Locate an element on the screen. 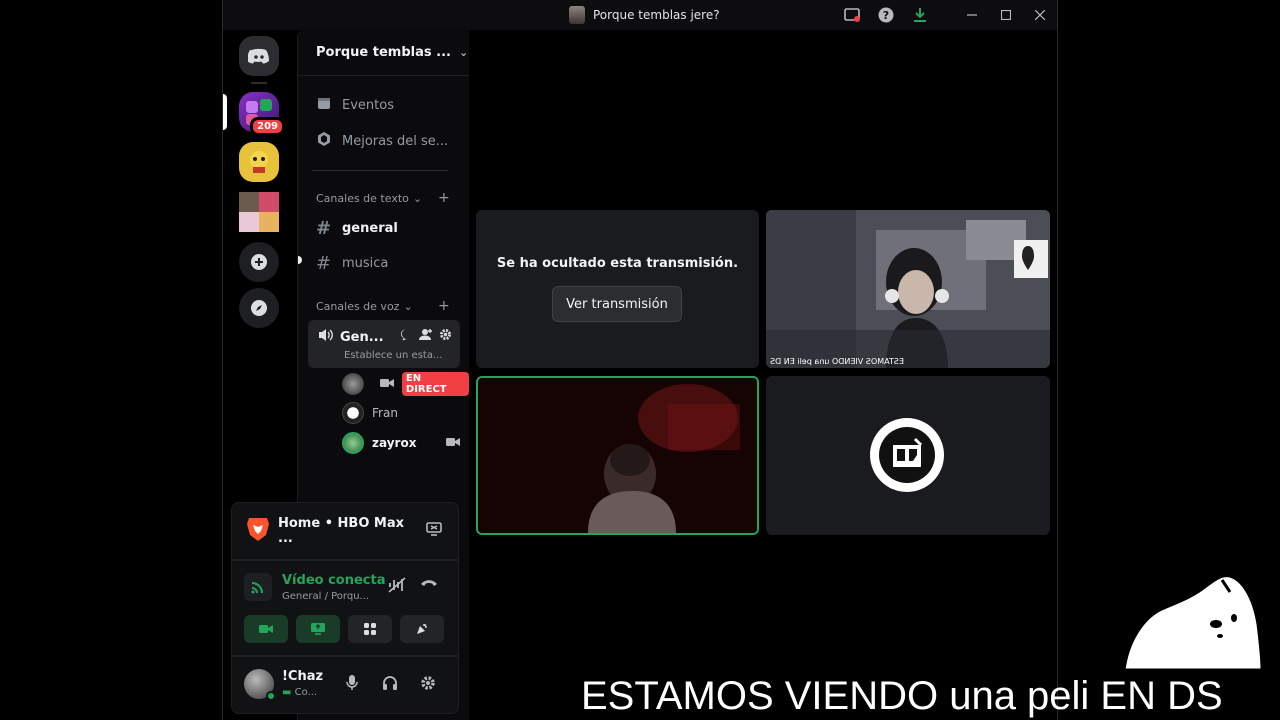 Image resolution: width=1280 pixels, height=720 pixels. screen-share-button is located at coordinates (318, 629).